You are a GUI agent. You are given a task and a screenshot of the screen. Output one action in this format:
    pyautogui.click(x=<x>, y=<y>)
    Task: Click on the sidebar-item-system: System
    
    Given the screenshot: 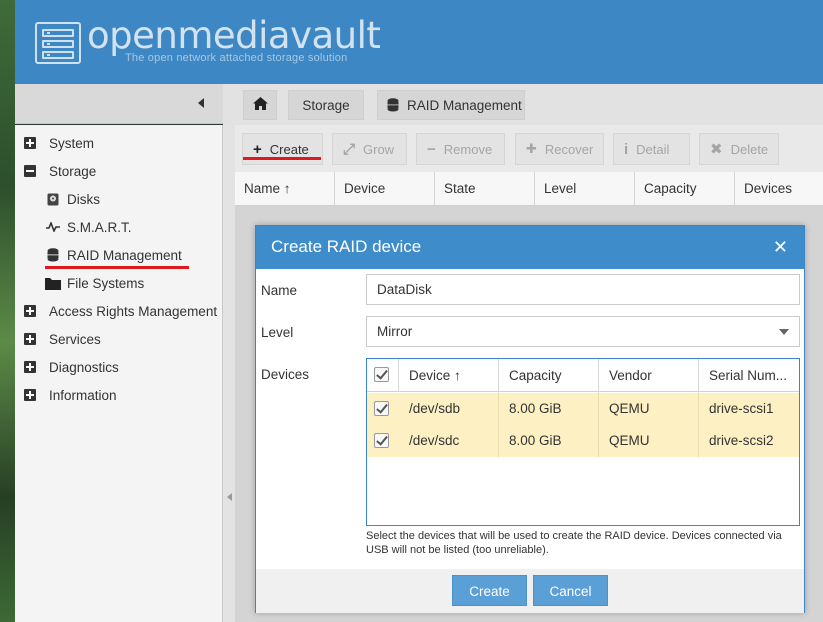 What is the action you would take?
    pyautogui.click(x=54, y=143)
    